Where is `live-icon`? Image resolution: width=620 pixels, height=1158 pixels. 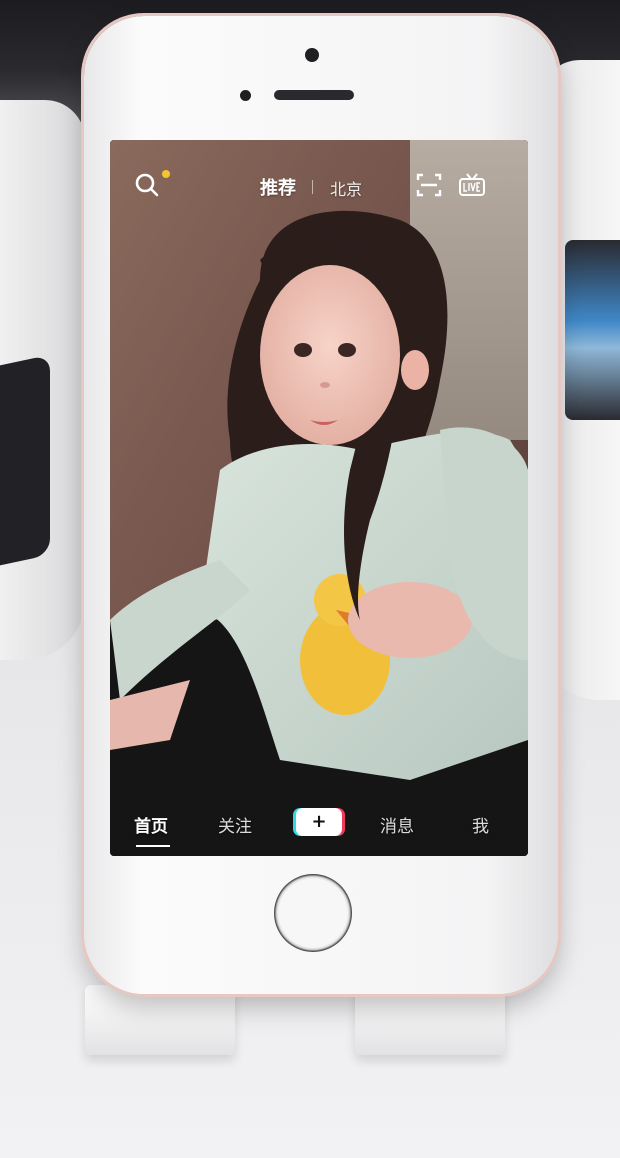
live-icon is located at coordinates (472, 185).